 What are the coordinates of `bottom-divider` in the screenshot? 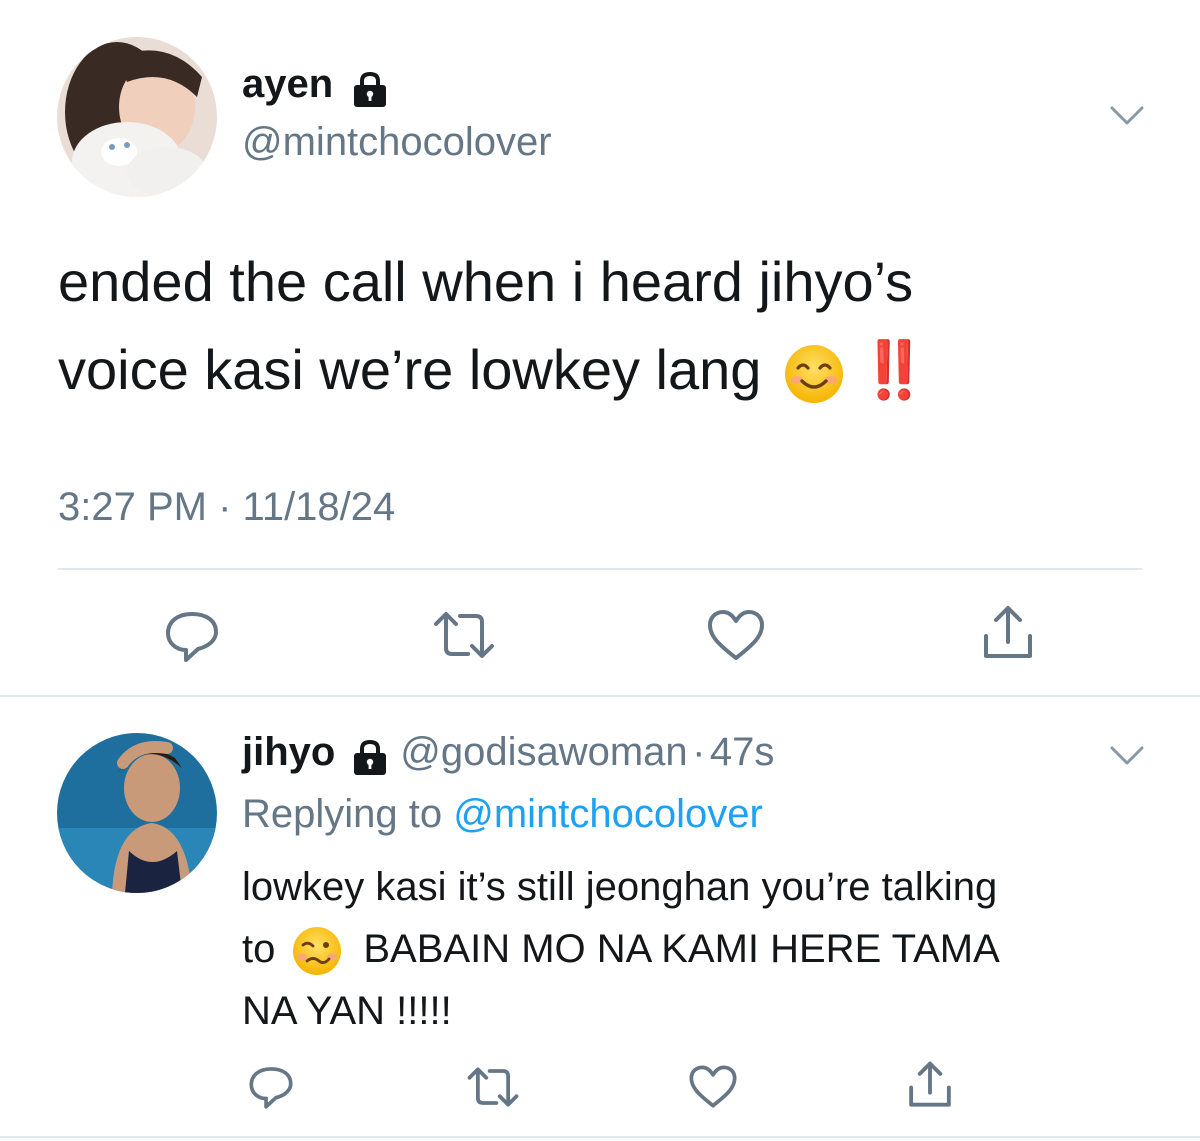 It's located at (600, 1137).